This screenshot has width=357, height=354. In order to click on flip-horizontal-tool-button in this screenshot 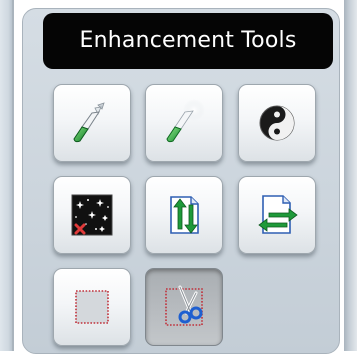, I will do `click(277, 215)`.